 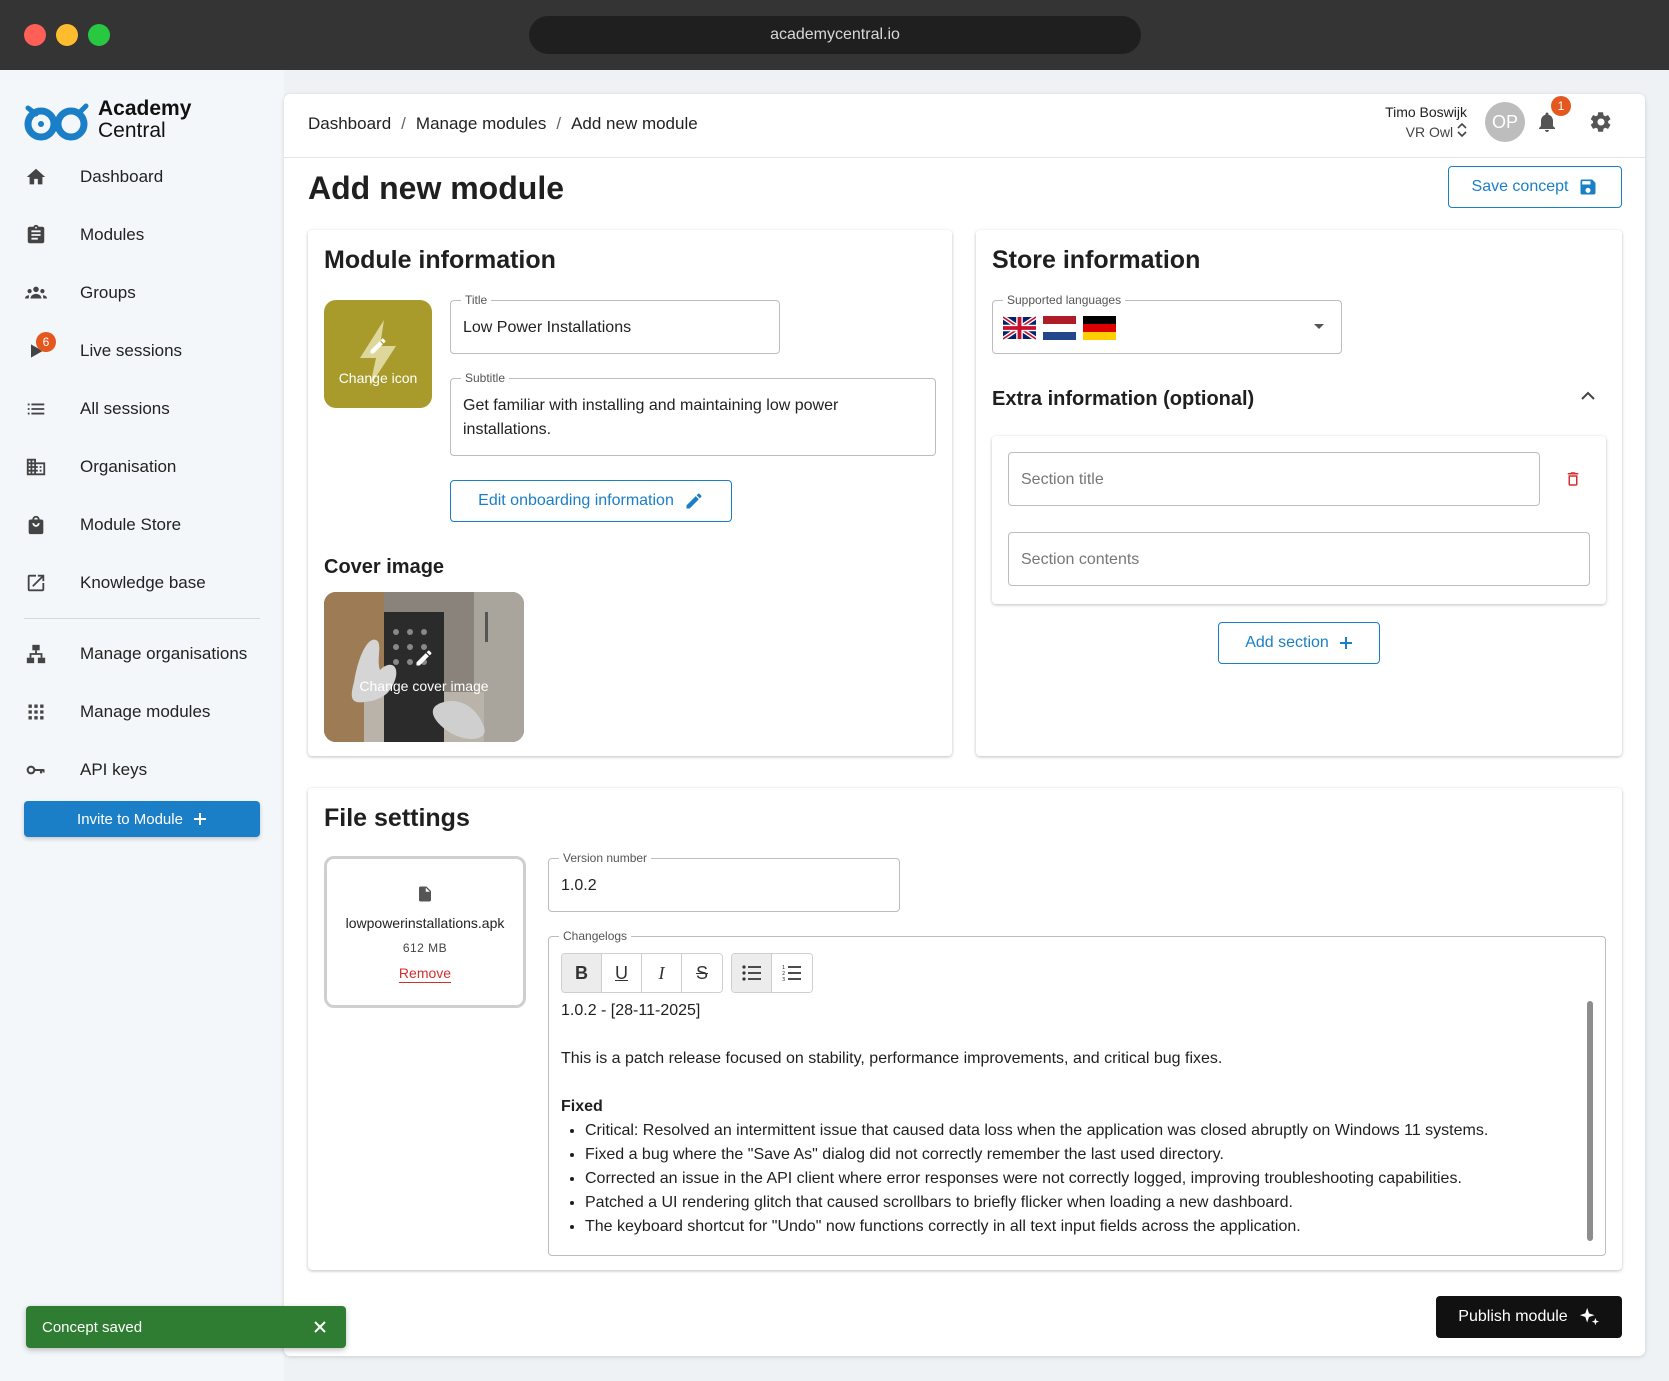 What do you see at coordinates (36, 235) in the screenshot?
I see `clipboard-icon` at bounding box center [36, 235].